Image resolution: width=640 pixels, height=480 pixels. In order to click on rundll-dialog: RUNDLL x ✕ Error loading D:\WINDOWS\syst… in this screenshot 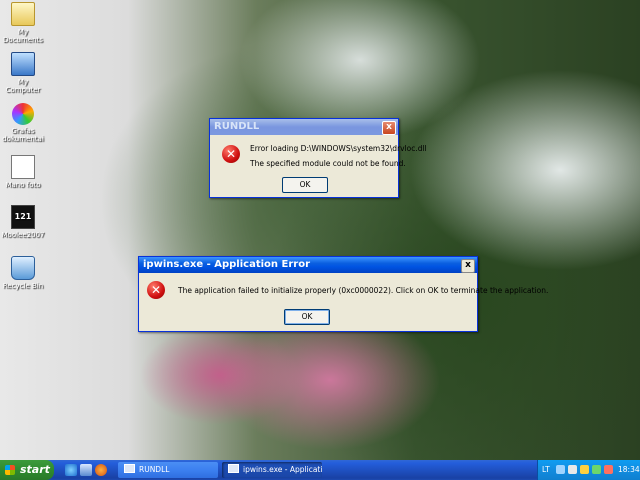, I will do `click(318, 158)`.